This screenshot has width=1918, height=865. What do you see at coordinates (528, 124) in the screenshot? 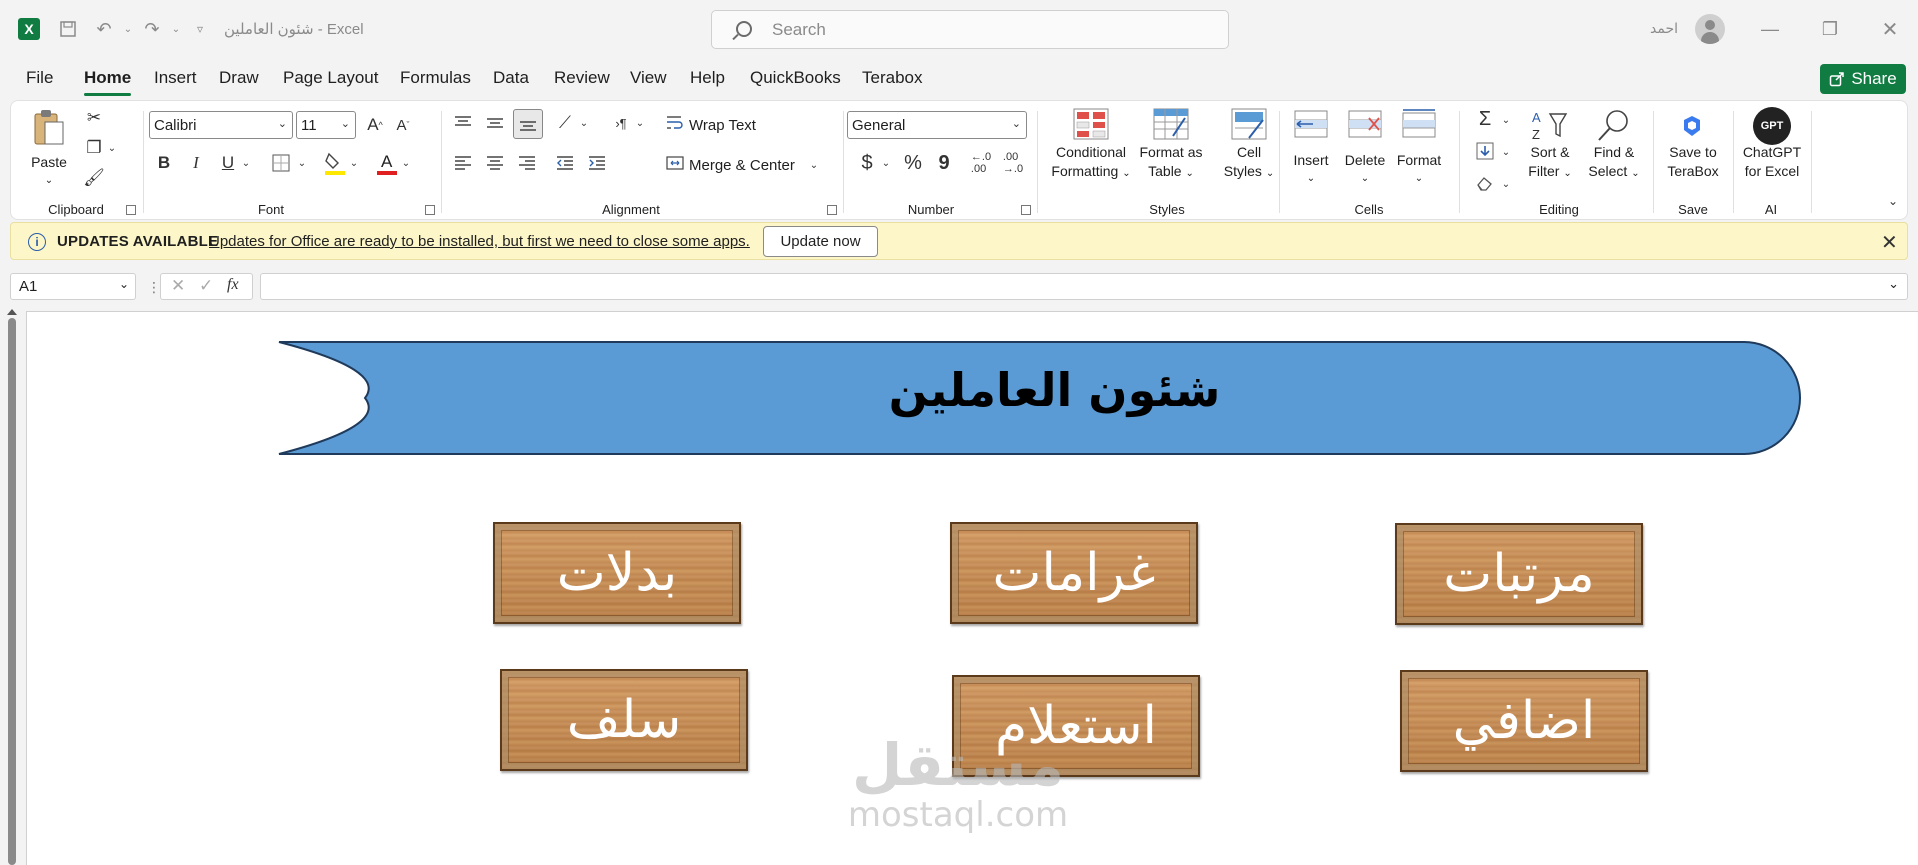
I see `align-bottom-icon` at bounding box center [528, 124].